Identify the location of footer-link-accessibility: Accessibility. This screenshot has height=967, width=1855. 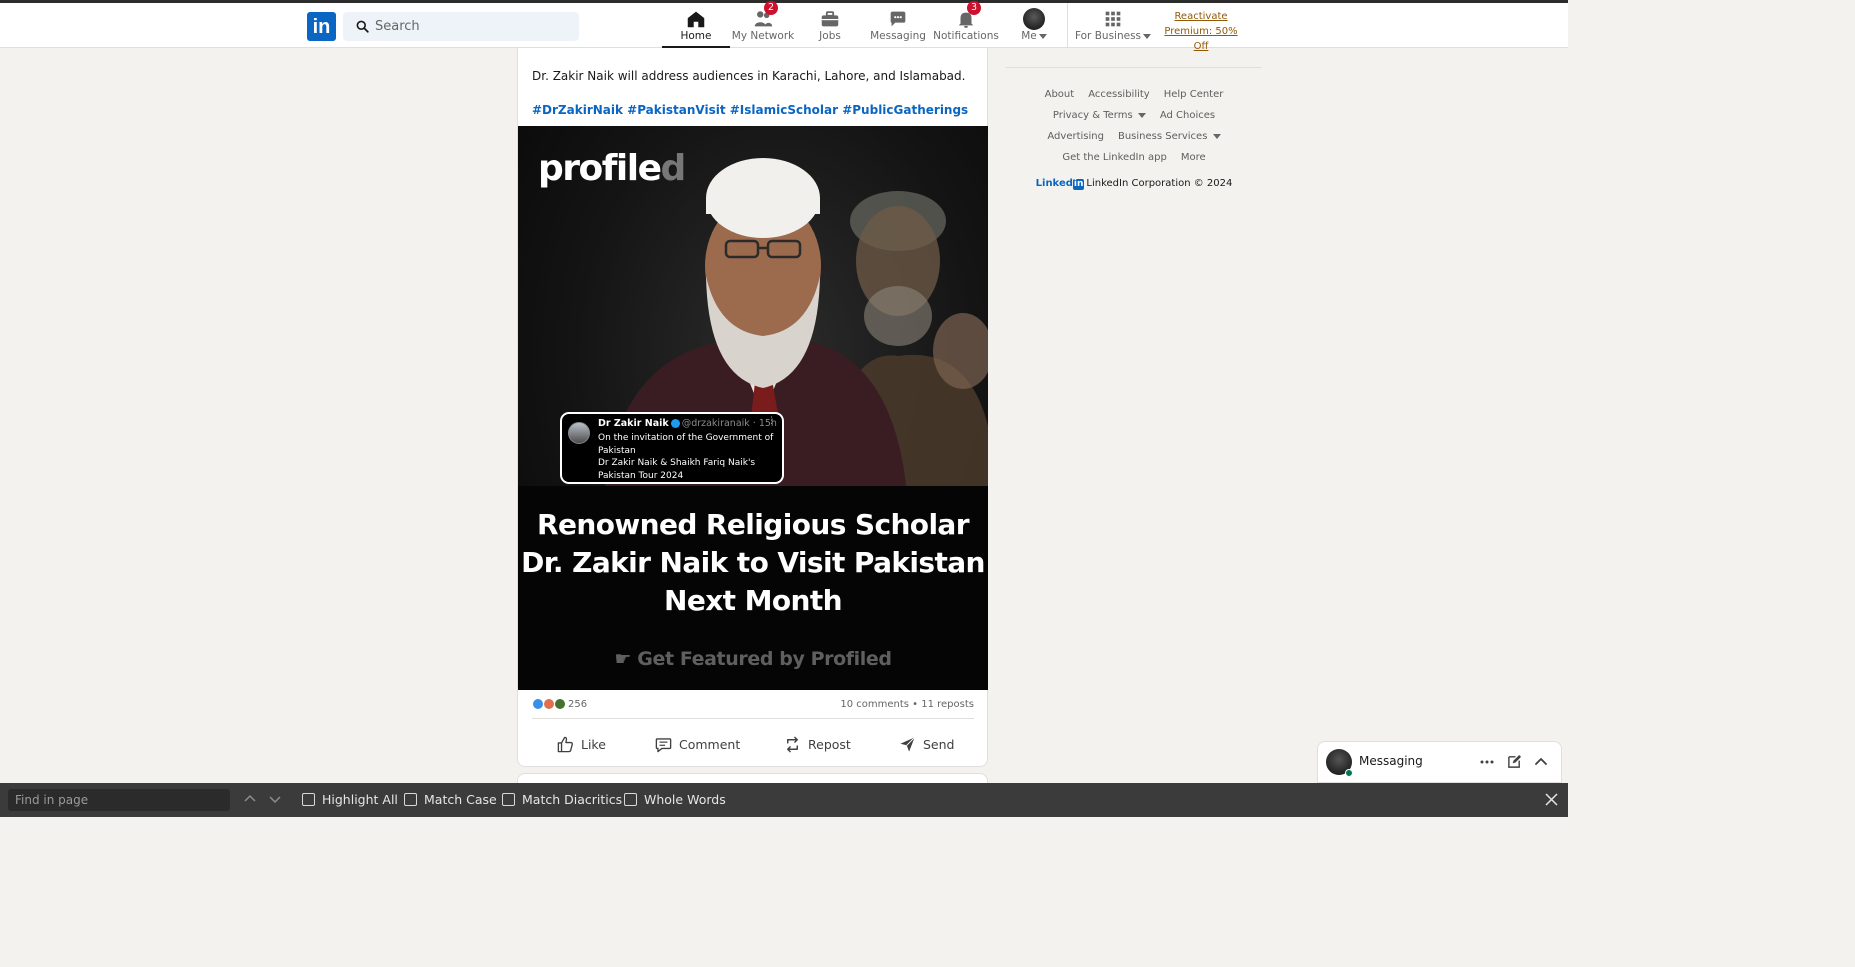
(1119, 94).